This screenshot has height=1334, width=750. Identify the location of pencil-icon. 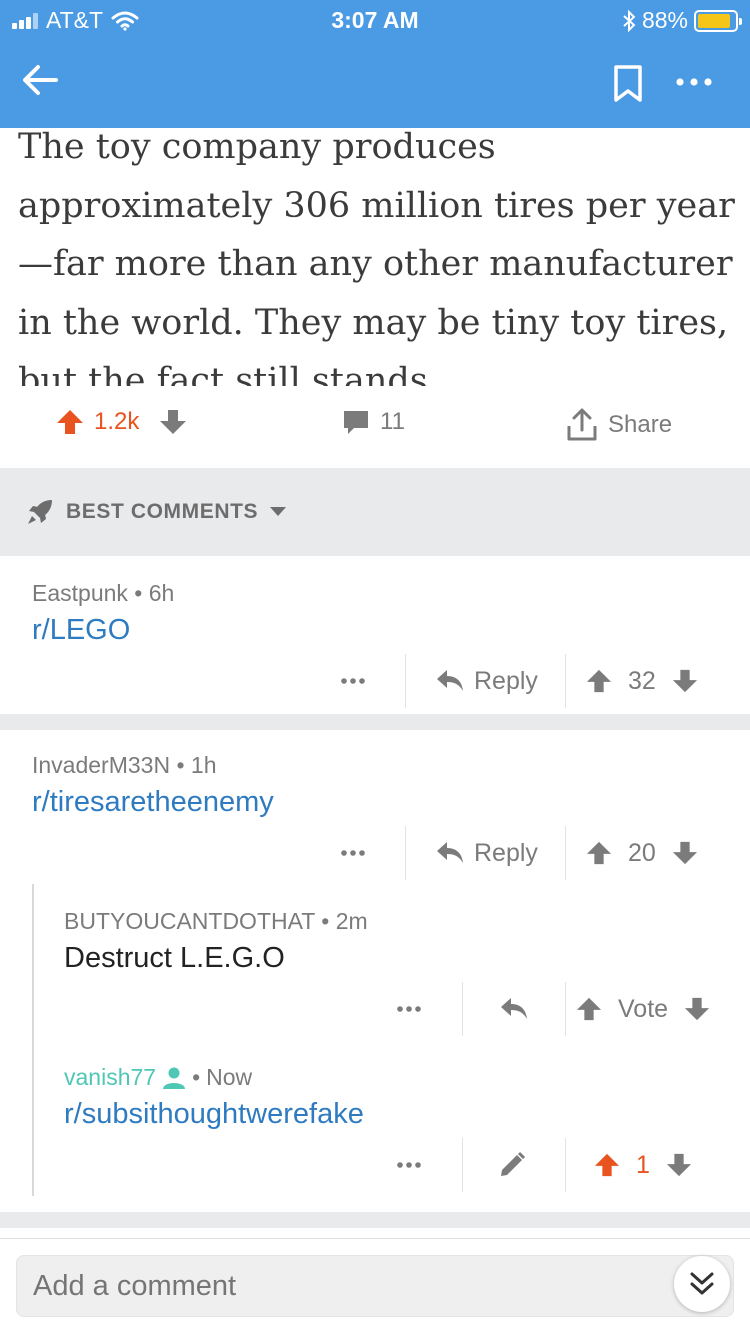
(513, 1163).